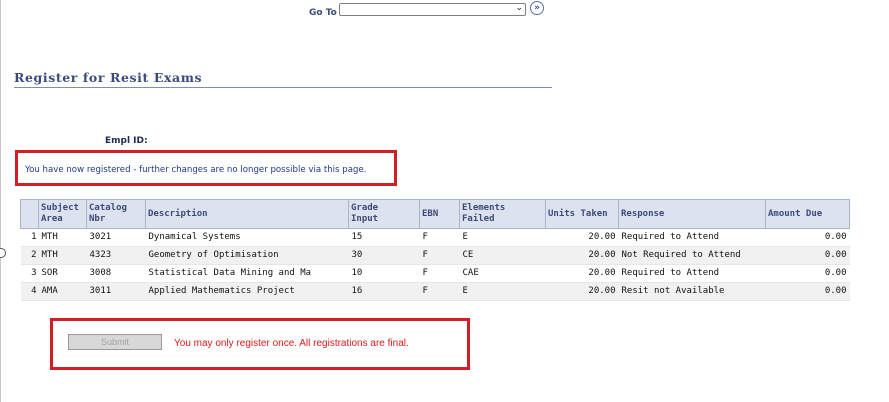 The image size is (889, 402). Describe the element at coordinates (384, 214) in the screenshot. I see `column-header-grade-input: Grade Input` at that location.